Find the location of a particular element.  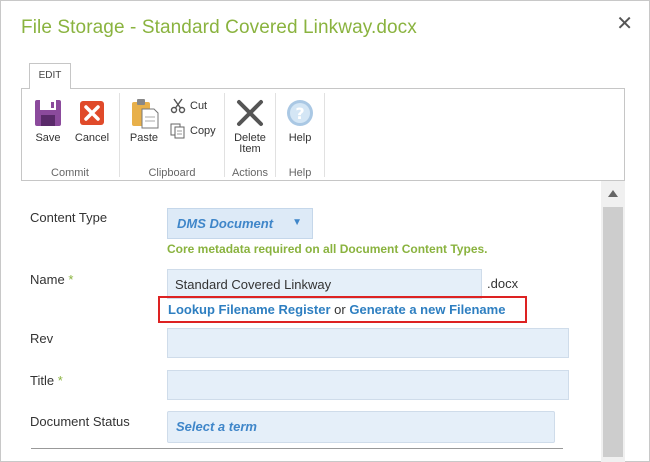

group-label-help: Help is located at coordinates (300, 173).